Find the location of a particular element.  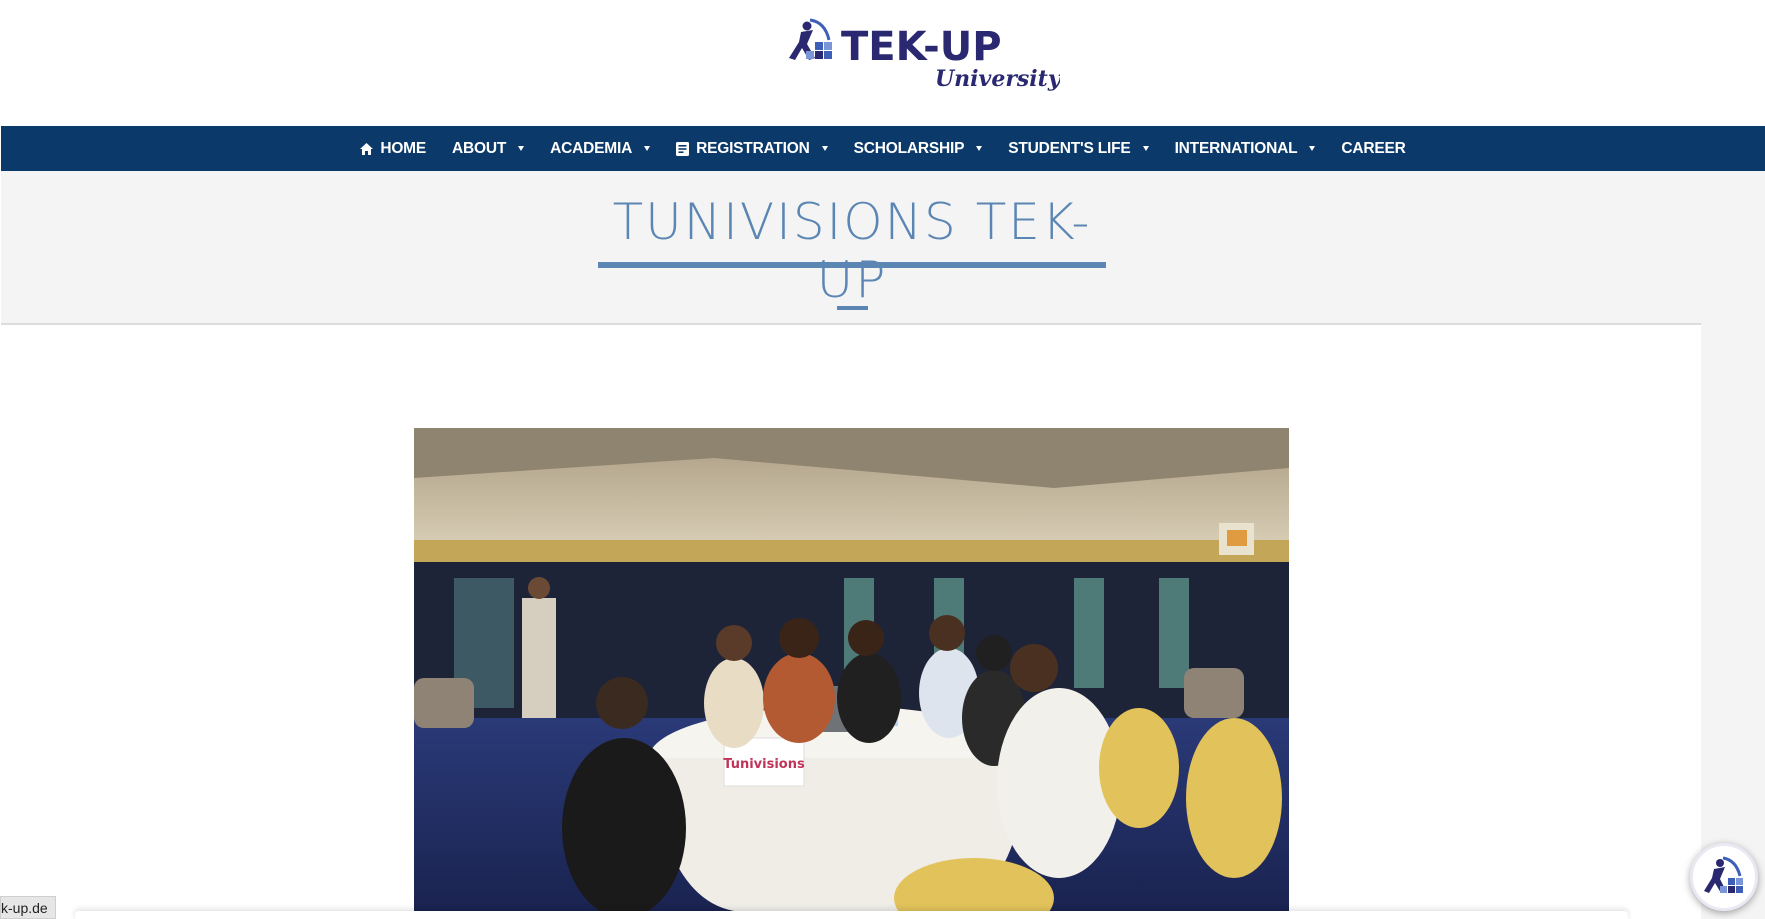

nav-career-label: CAREER is located at coordinates (1373, 148).